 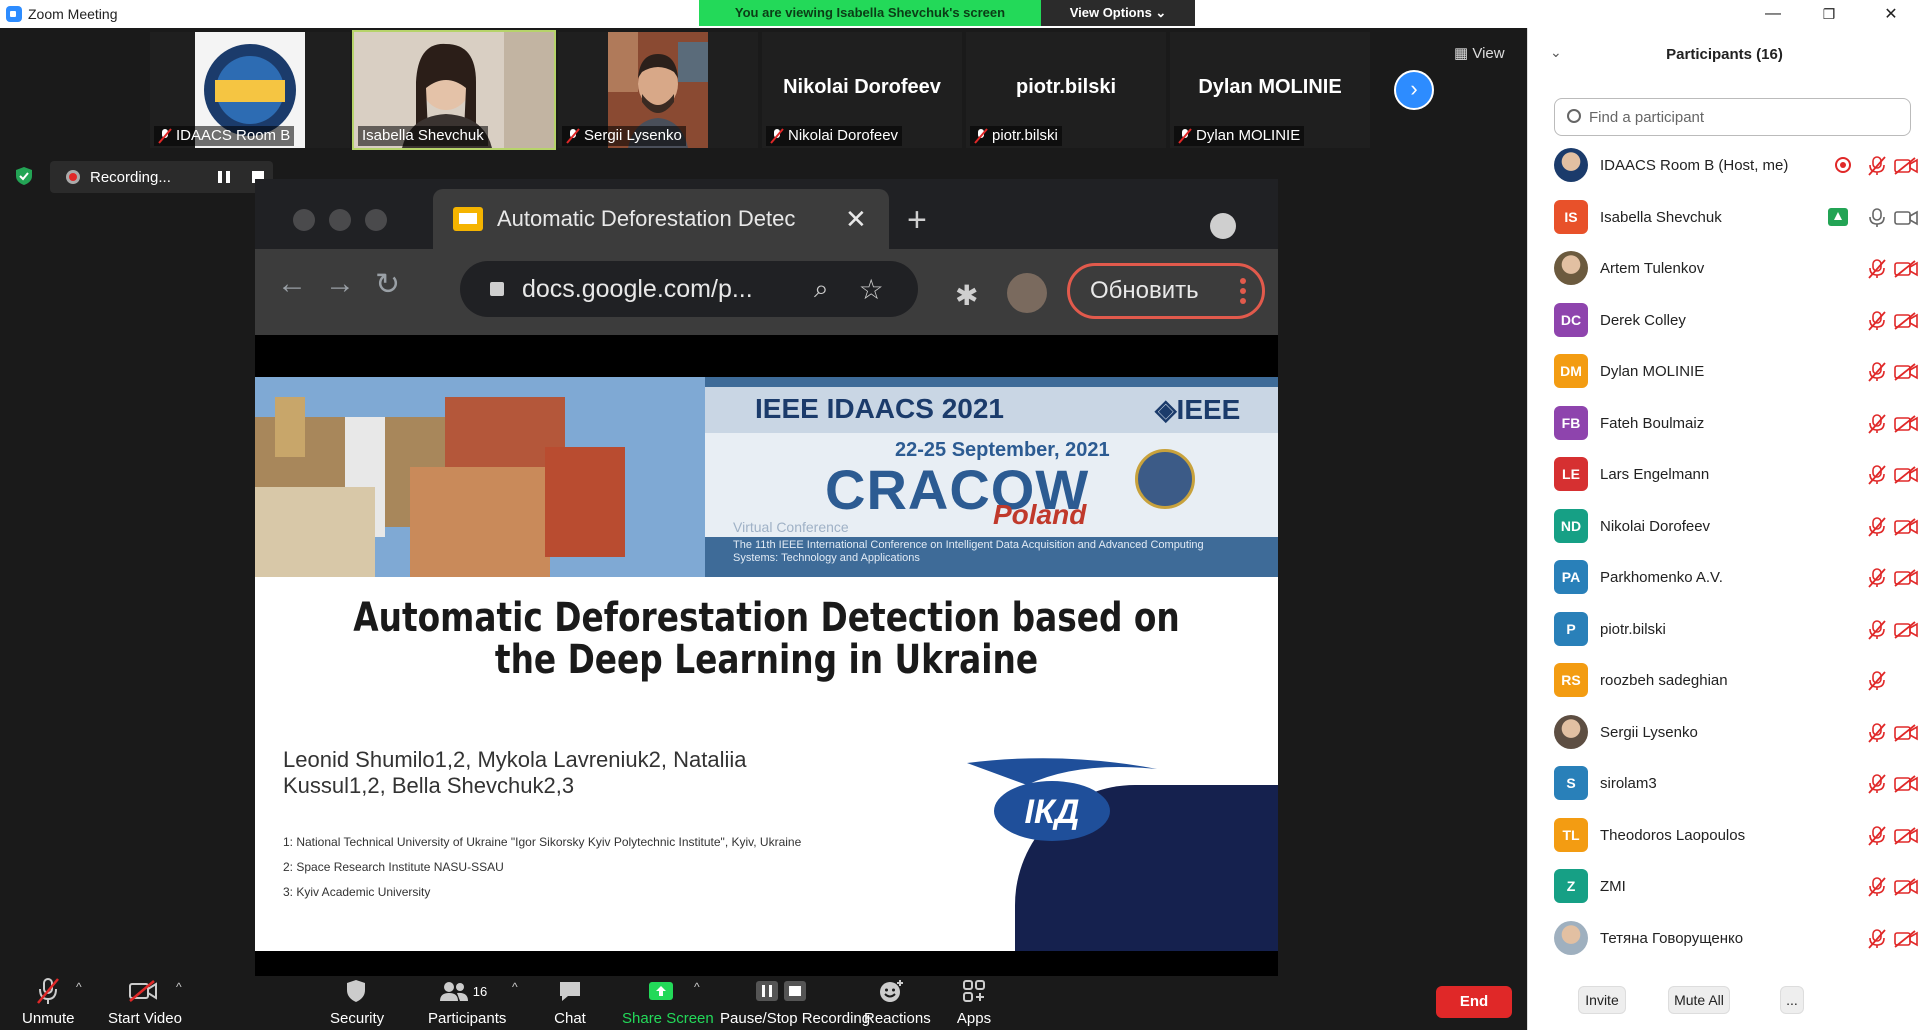 I want to click on participant-row: DM Dylan MOLINIE, so click(x=1724, y=372).